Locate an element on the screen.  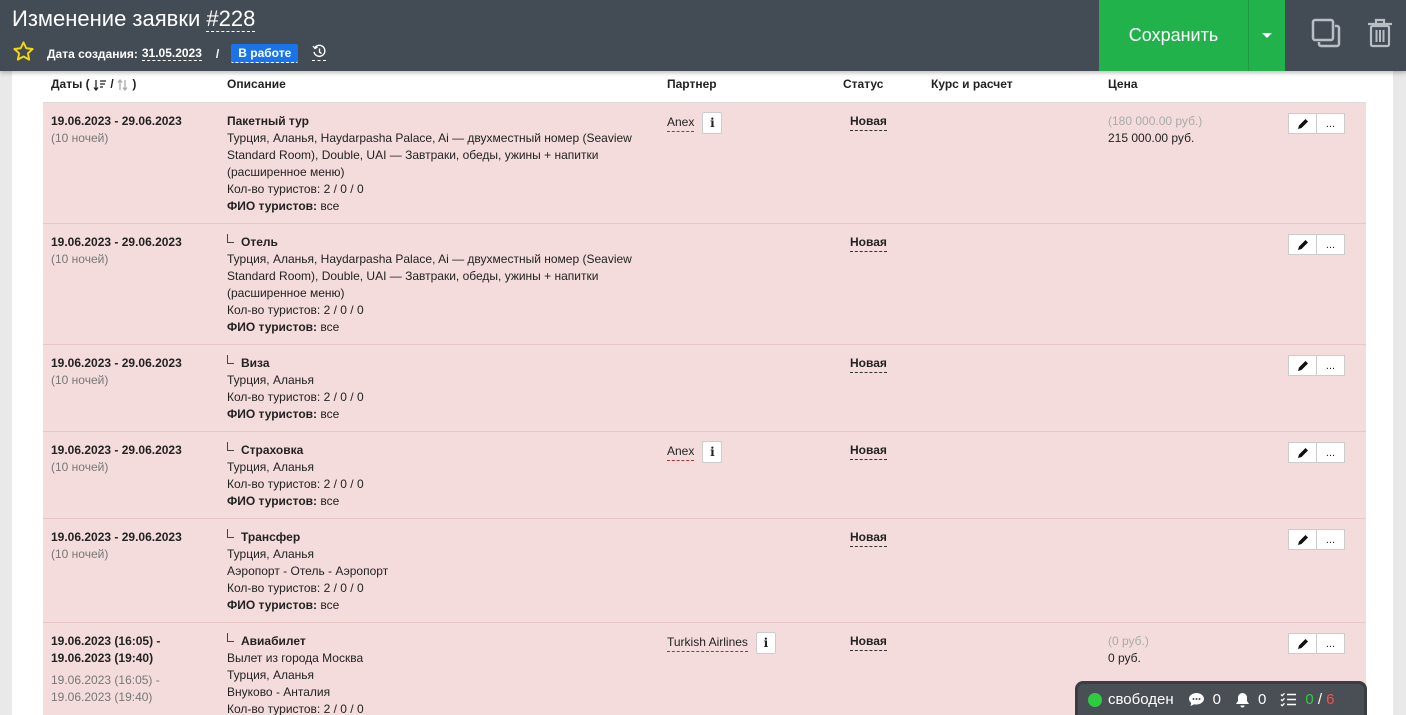
created-label: Дата создания: is located at coordinates (92, 53).